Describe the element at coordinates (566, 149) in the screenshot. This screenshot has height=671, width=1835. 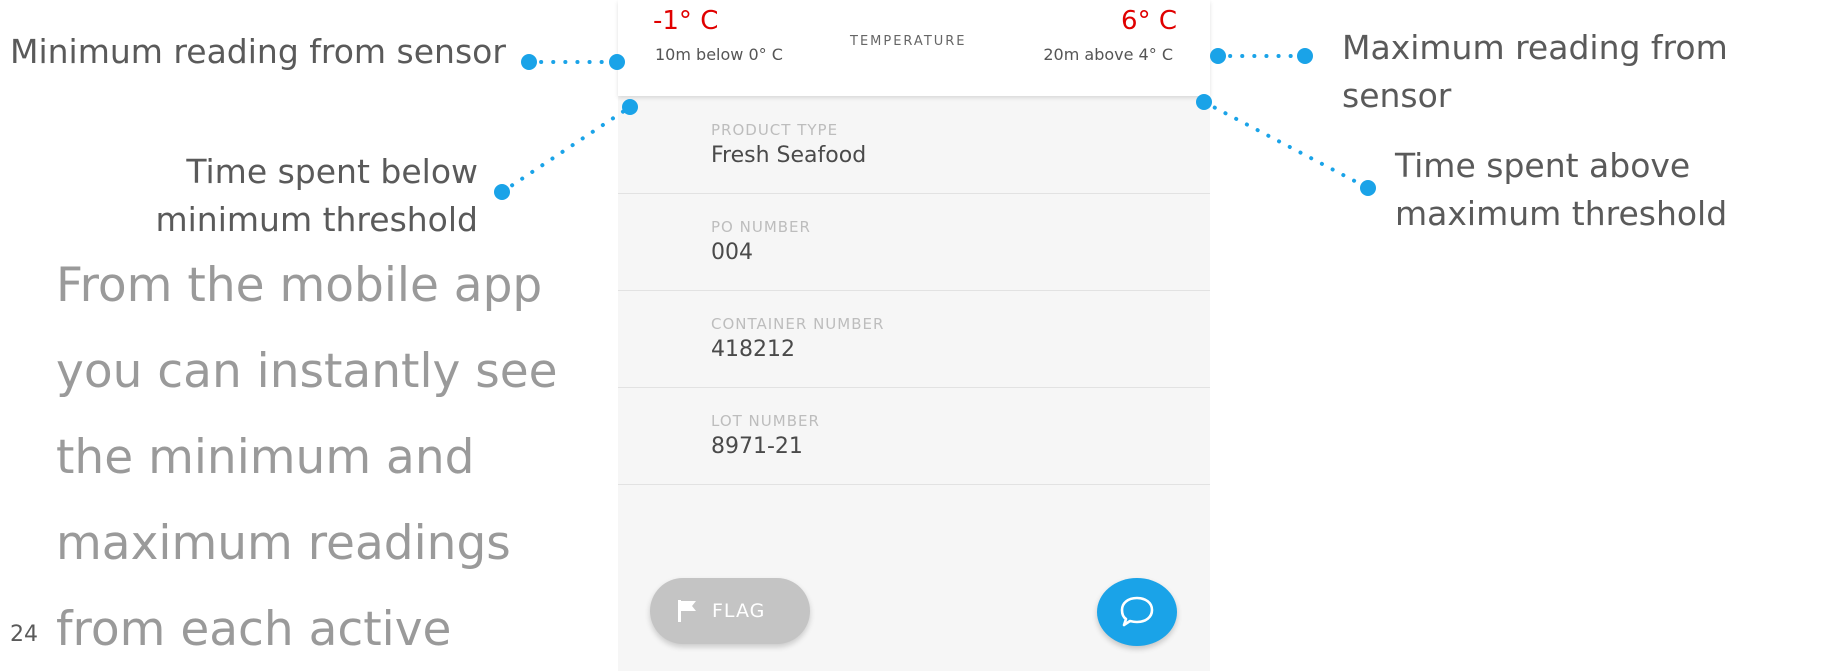
I see `connector-time-below` at that location.